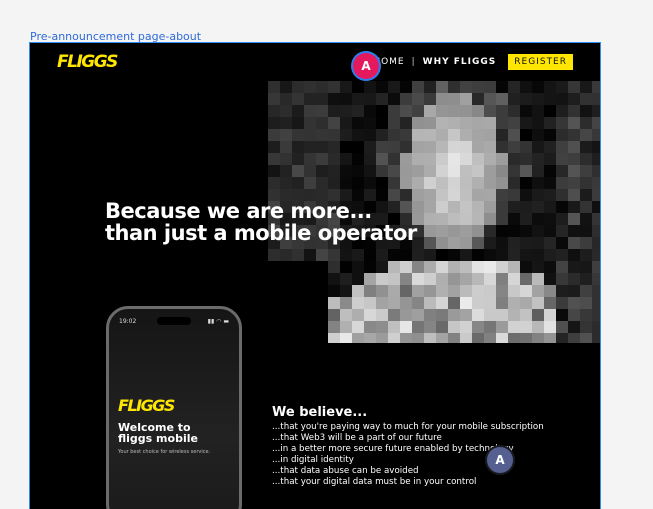 This screenshot has width=653, height=509. Describe the element at coordinates (540, 62) in the screenshot. I see `register-button: REGISTER` at that location.